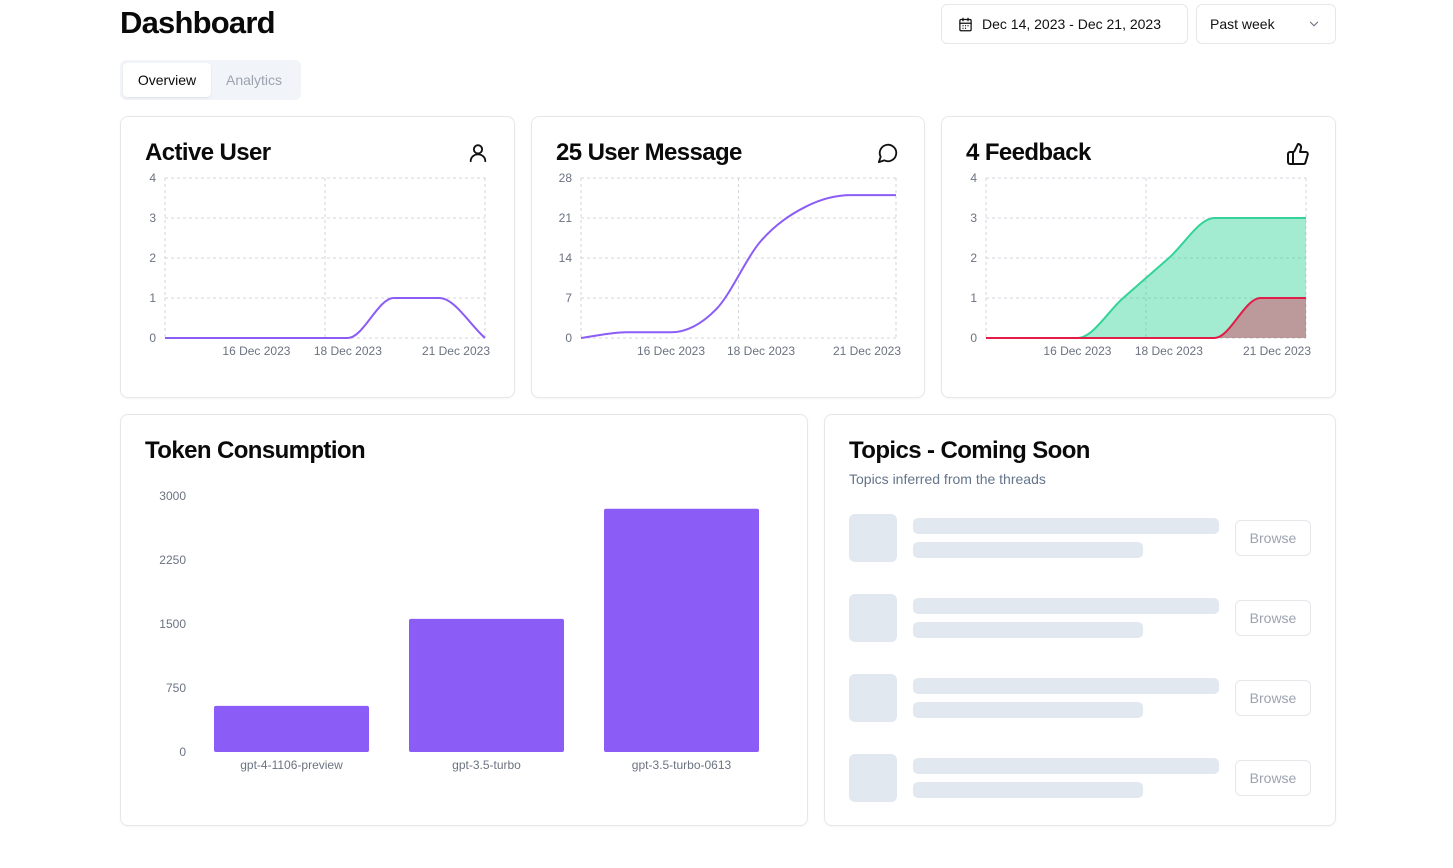  I want to click on card-title: Topics - Coming Soon, so click(969, 450).